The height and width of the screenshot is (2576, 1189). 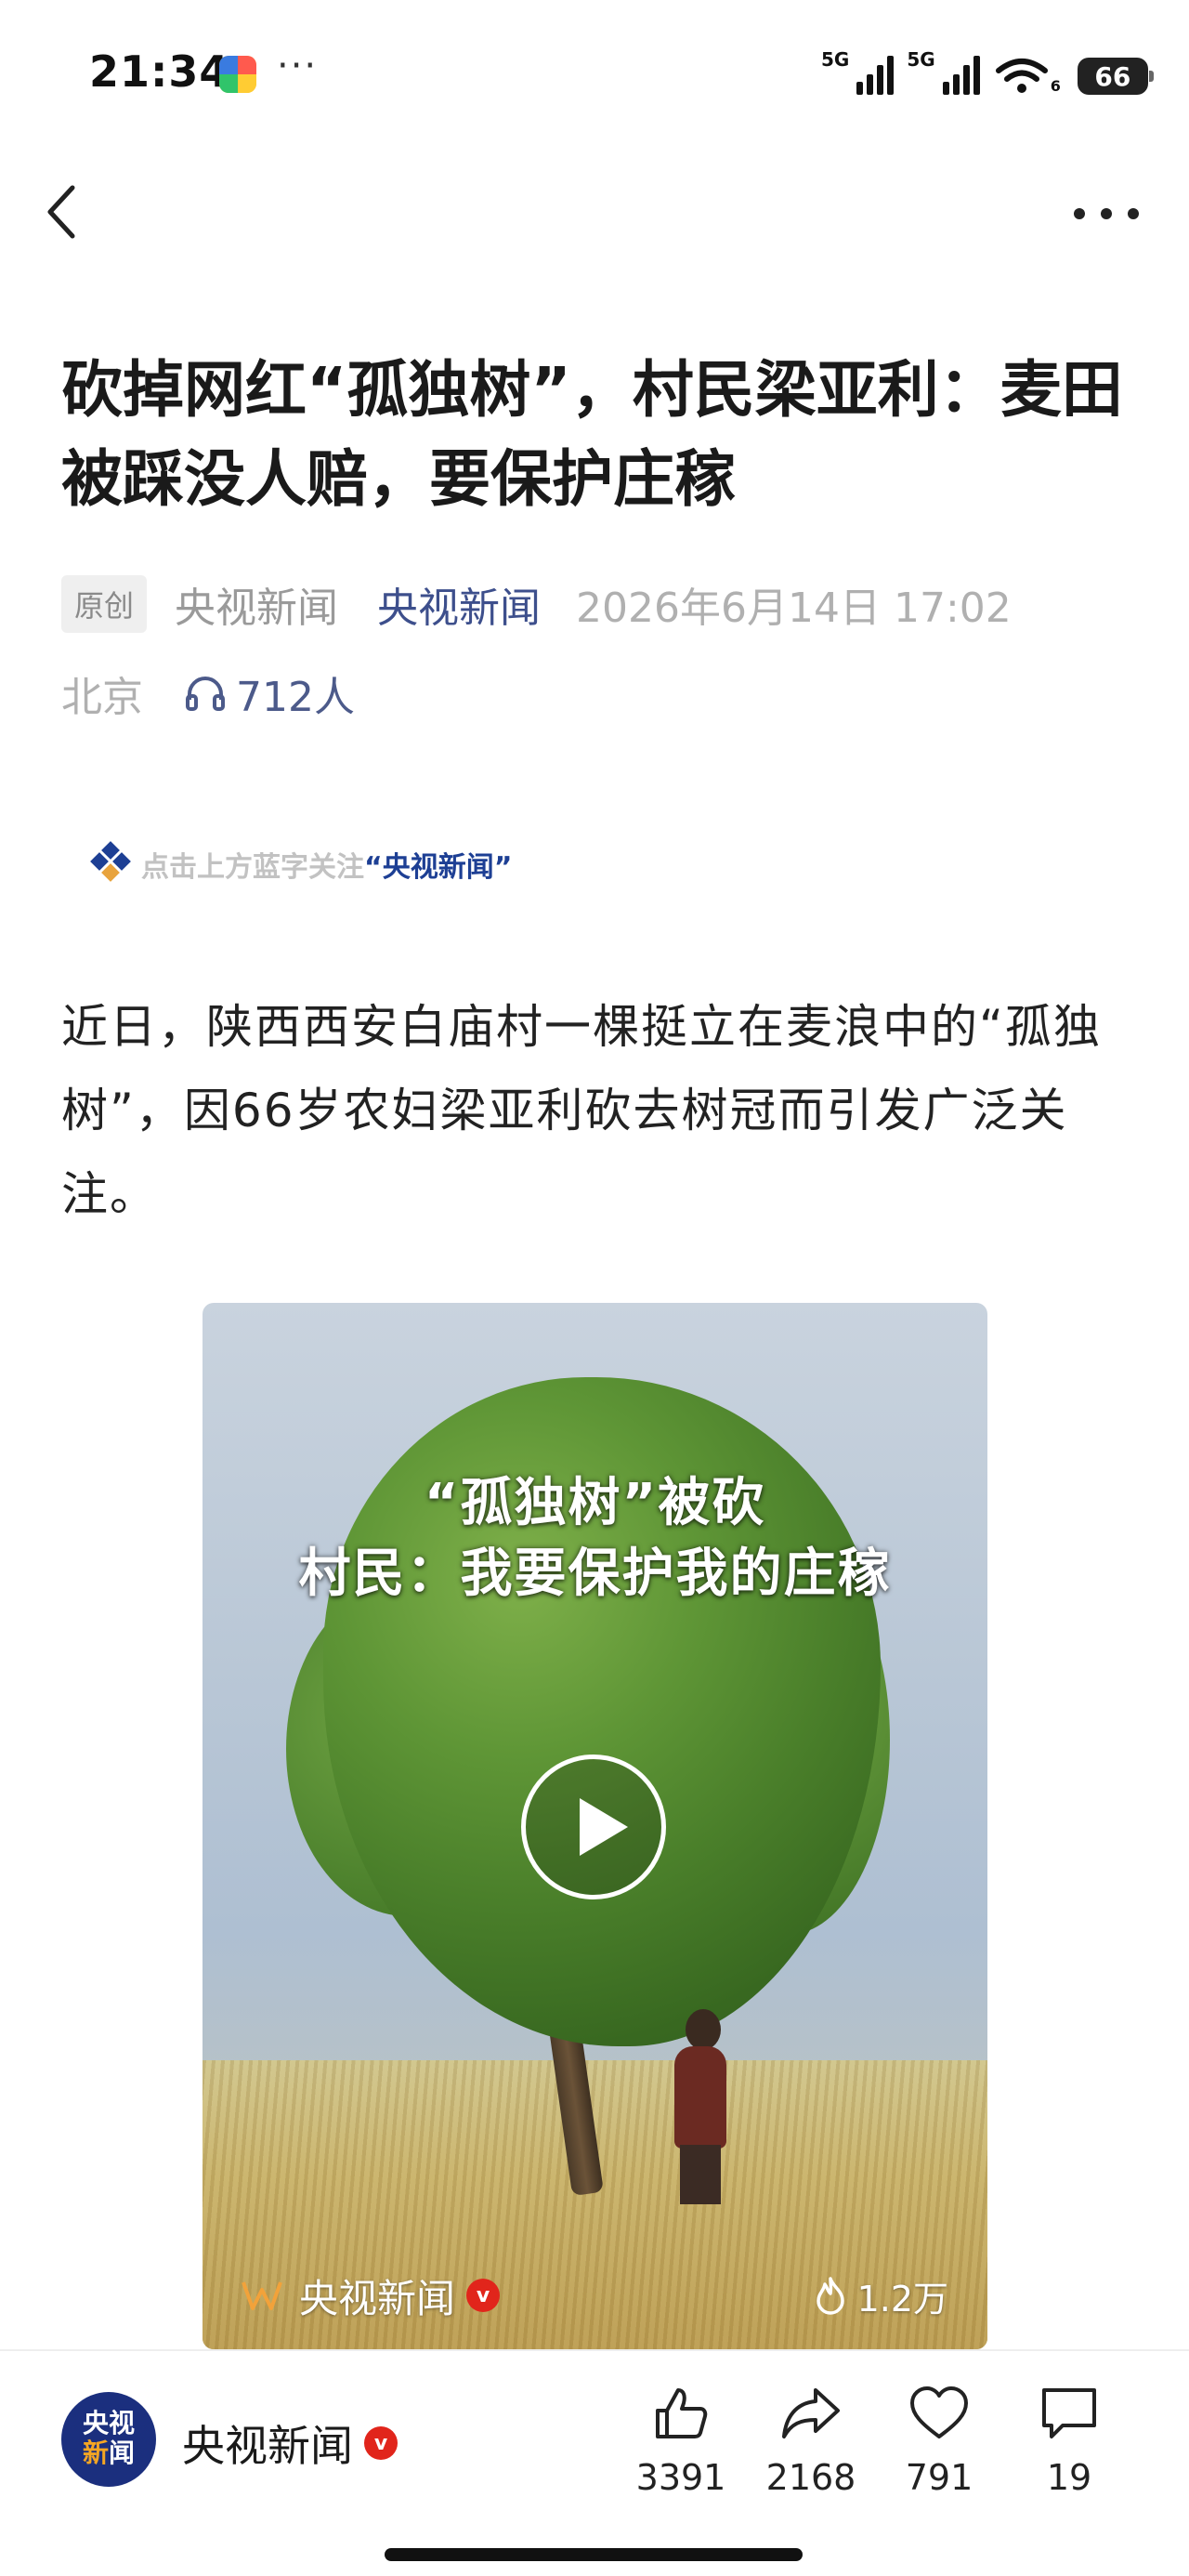 What do you see at coordinates (939, 2440) in the screenshot?
I see `favorite-button: 791` at bounding box center [939, 2440].